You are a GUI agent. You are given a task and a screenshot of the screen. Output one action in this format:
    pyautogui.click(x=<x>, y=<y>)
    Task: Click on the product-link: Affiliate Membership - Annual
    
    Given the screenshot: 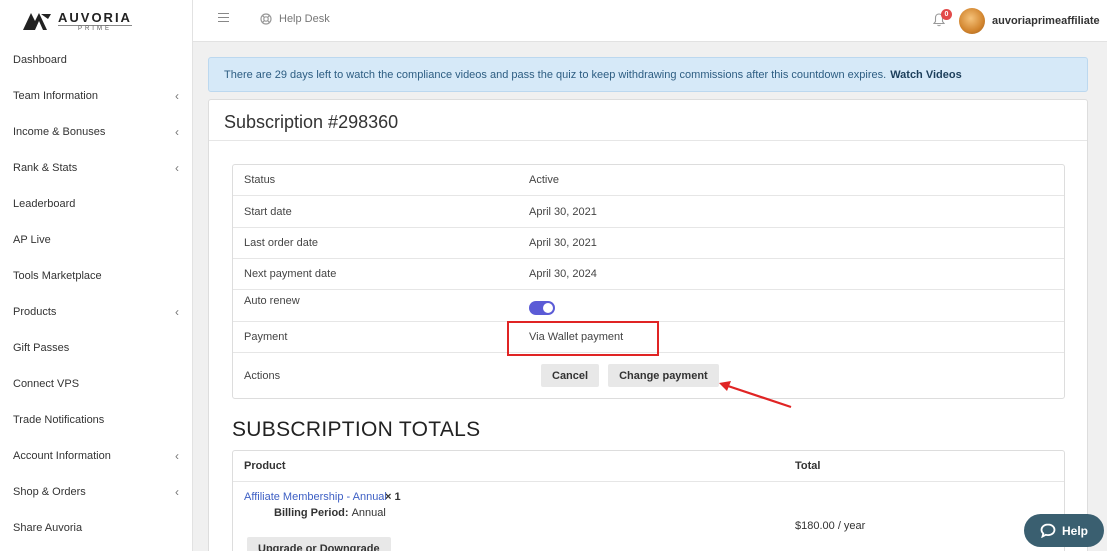 What is the action you would take?
    pyautogui.click(x=315, y=497)
    